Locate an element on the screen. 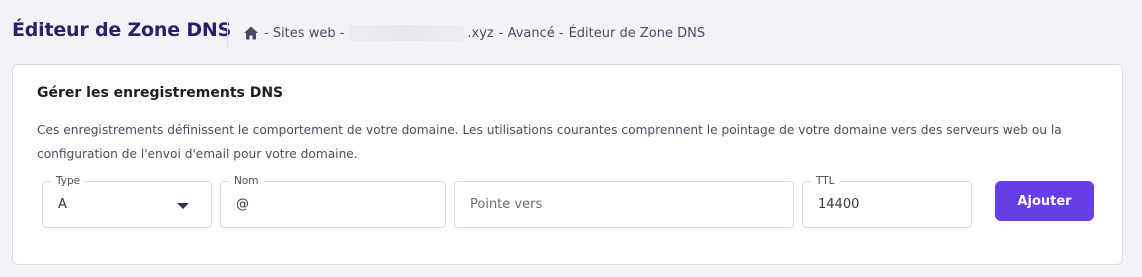 Image resolution: width=1142 pixels, height=277 pixels. chevron-down-icon is located at coordinates (183, 206).